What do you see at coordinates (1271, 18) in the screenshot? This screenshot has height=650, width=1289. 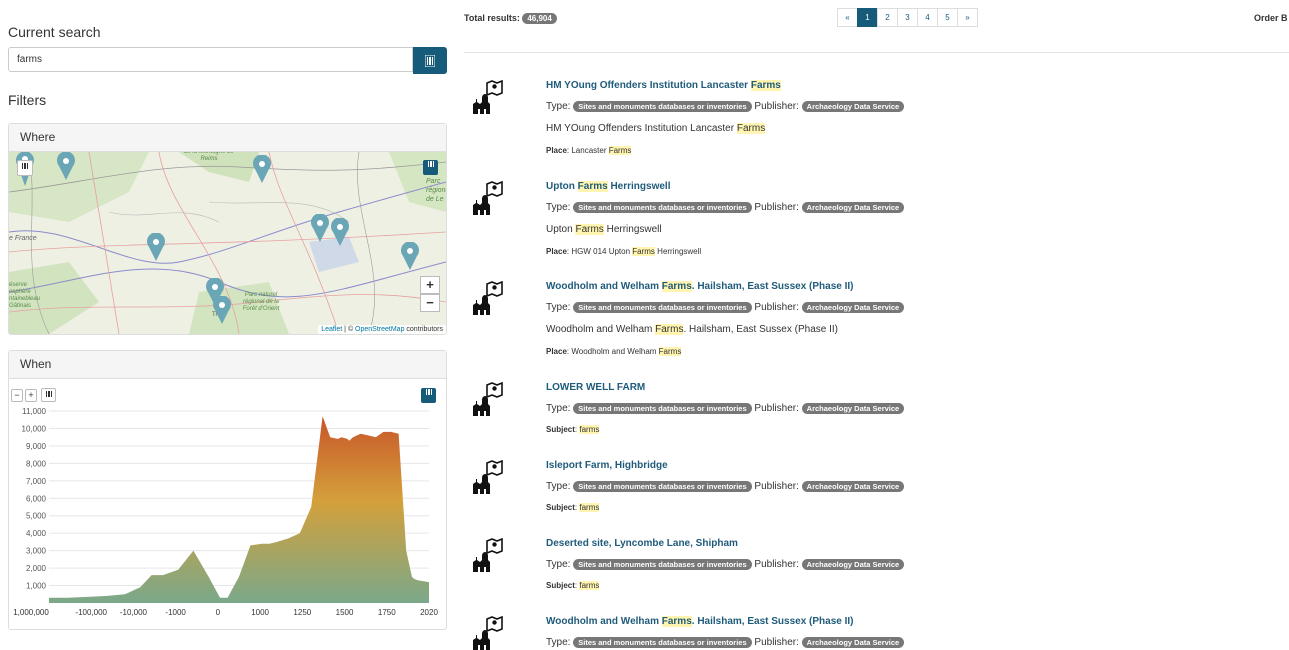 I see `order-by-label: Order B` at bounding box center [1271, 18].